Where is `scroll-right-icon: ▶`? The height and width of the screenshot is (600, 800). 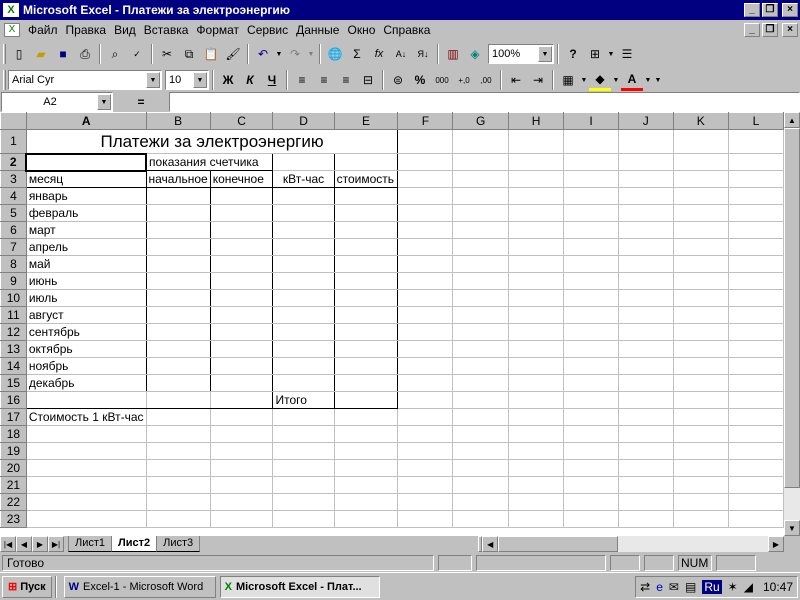
scroll-right-icon: ▶ is located at coordinates (776, 544).